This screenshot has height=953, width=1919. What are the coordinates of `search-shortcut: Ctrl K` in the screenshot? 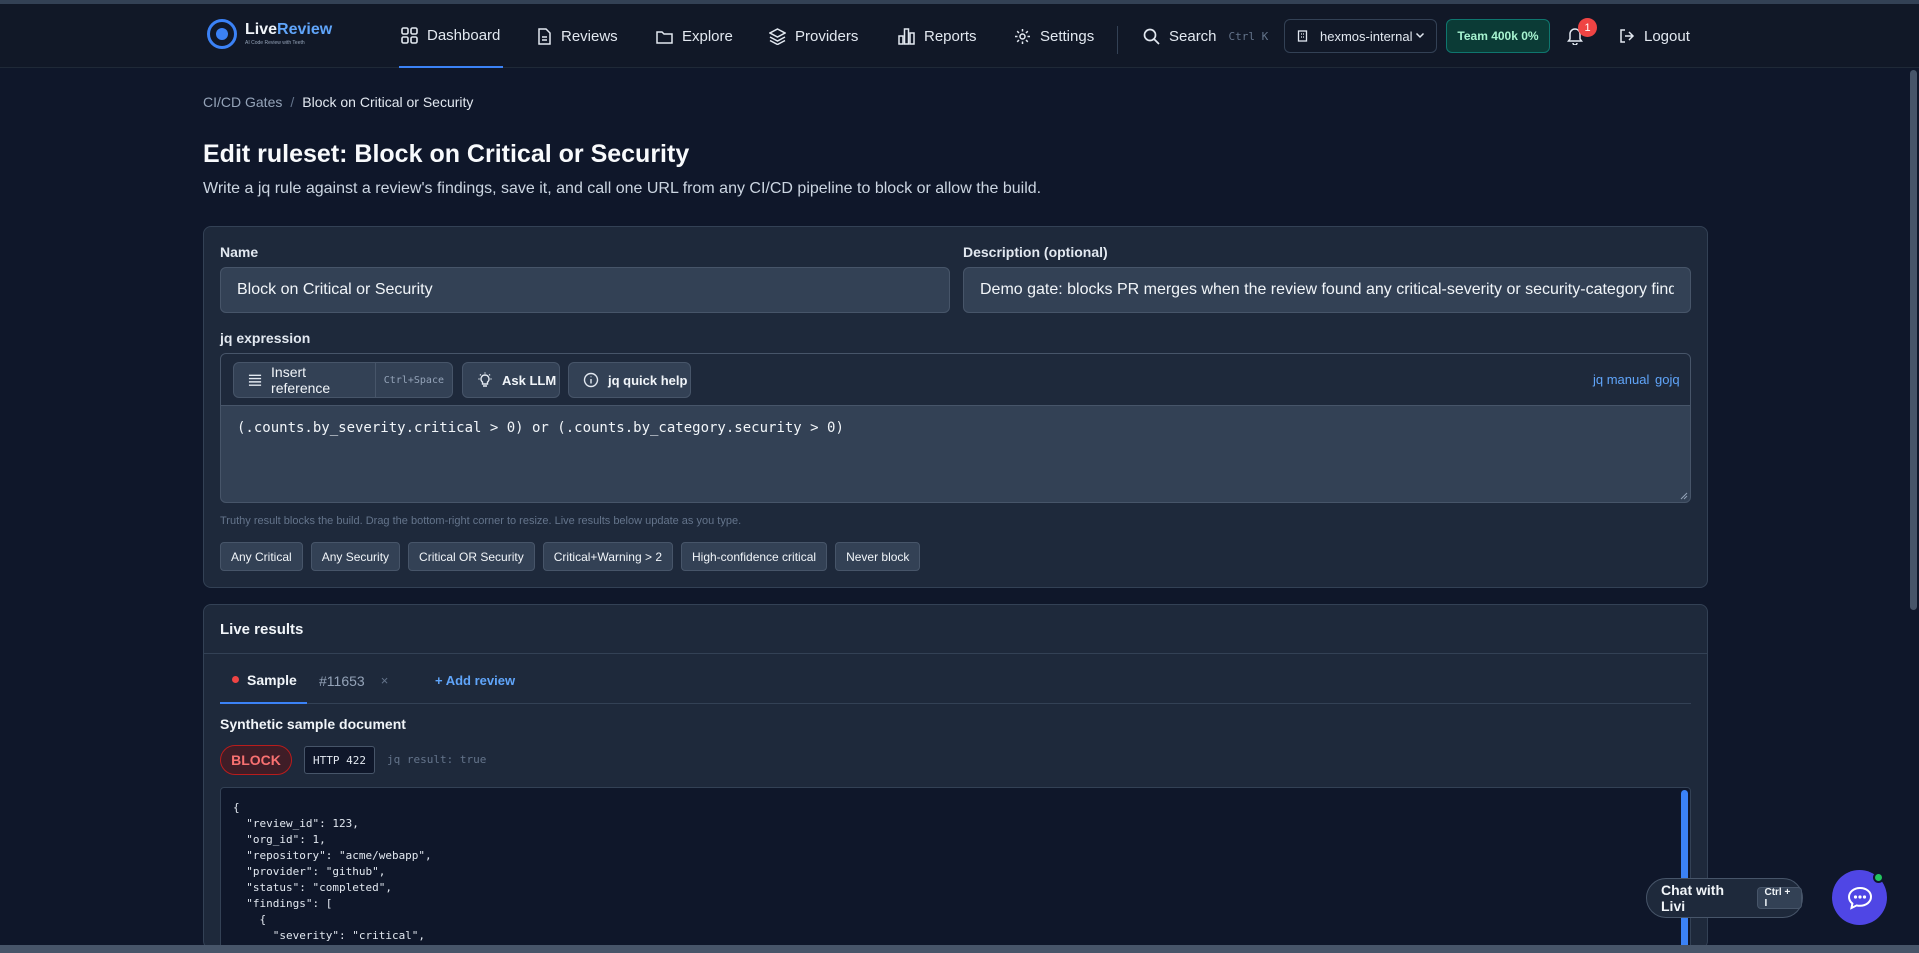 It's located at (1248, 36).